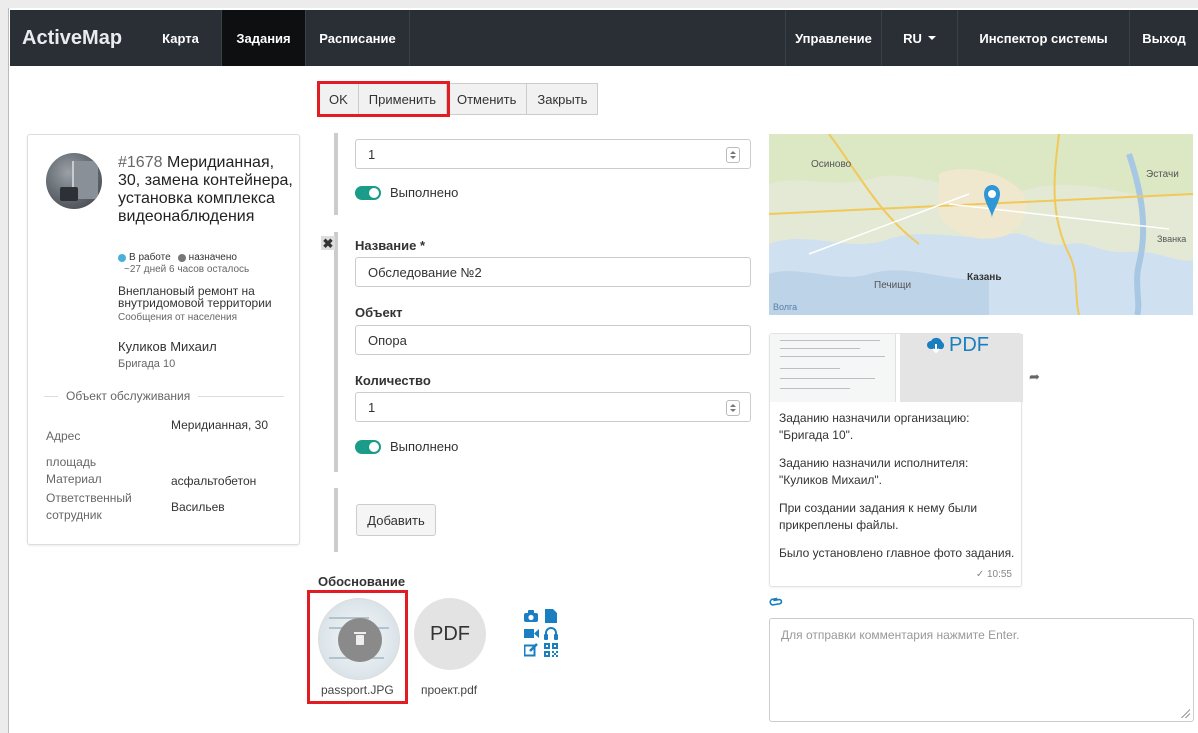 The width and height of the screenshot is (1198, 733). I want to click on file-name-project: проект.pdf, so click(449, 690).